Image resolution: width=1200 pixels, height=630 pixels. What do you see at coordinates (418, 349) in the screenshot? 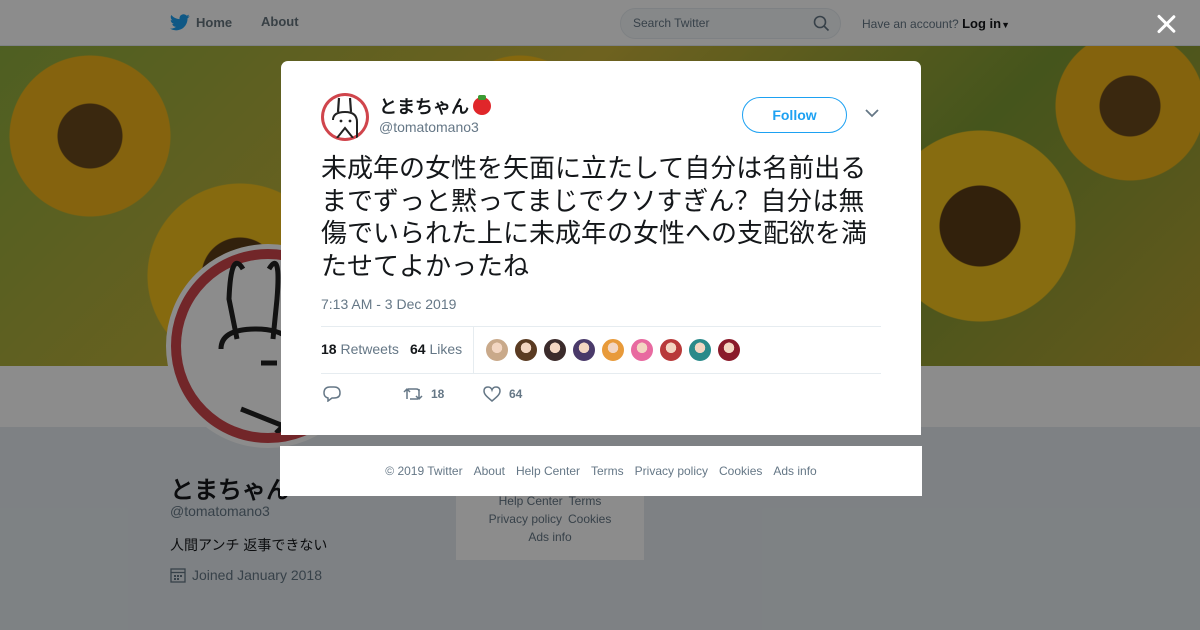
I see `like-count: 64` at bounding box center [418, 349].